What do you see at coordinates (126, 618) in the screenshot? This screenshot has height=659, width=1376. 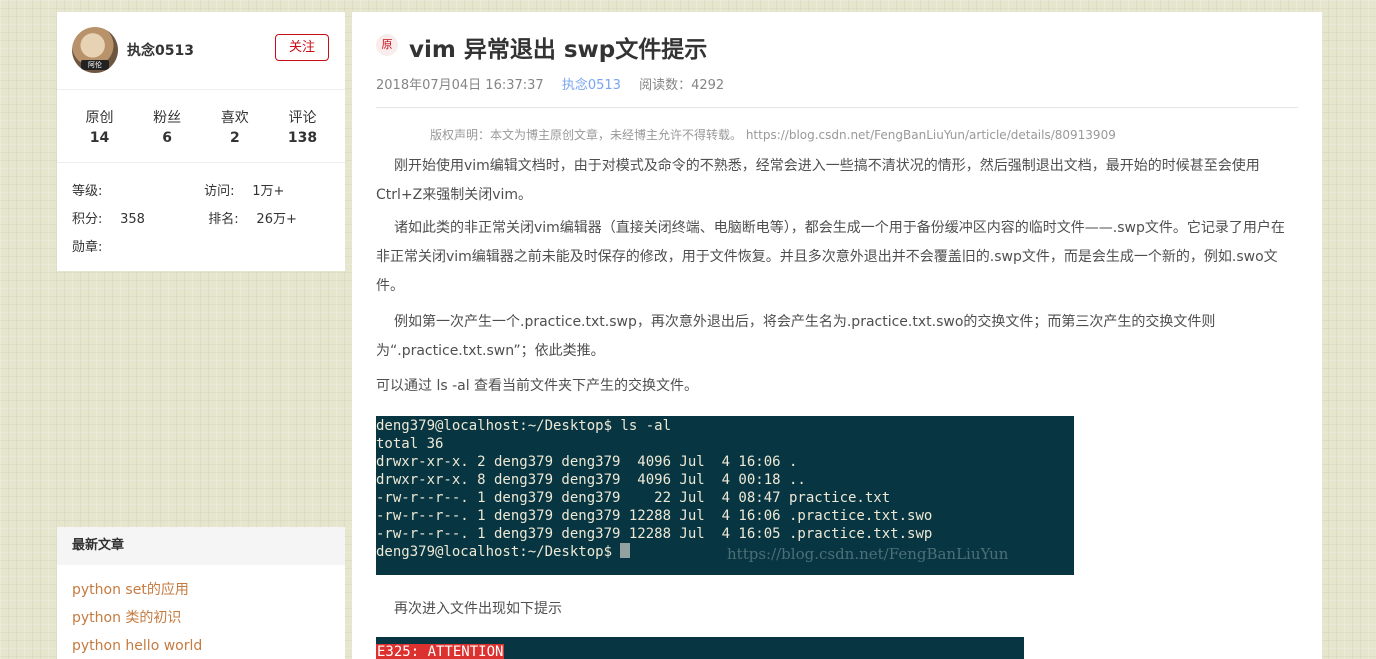 I see `recent-article-link: python 类的初识` at bounding box center [126, 618].